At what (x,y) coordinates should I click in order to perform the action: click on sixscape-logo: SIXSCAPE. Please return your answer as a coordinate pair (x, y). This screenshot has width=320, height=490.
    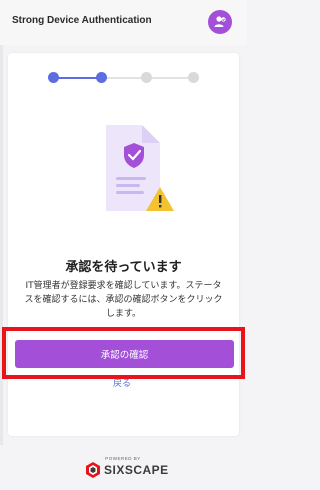
    Looking at the image, I should click on (127, 470).